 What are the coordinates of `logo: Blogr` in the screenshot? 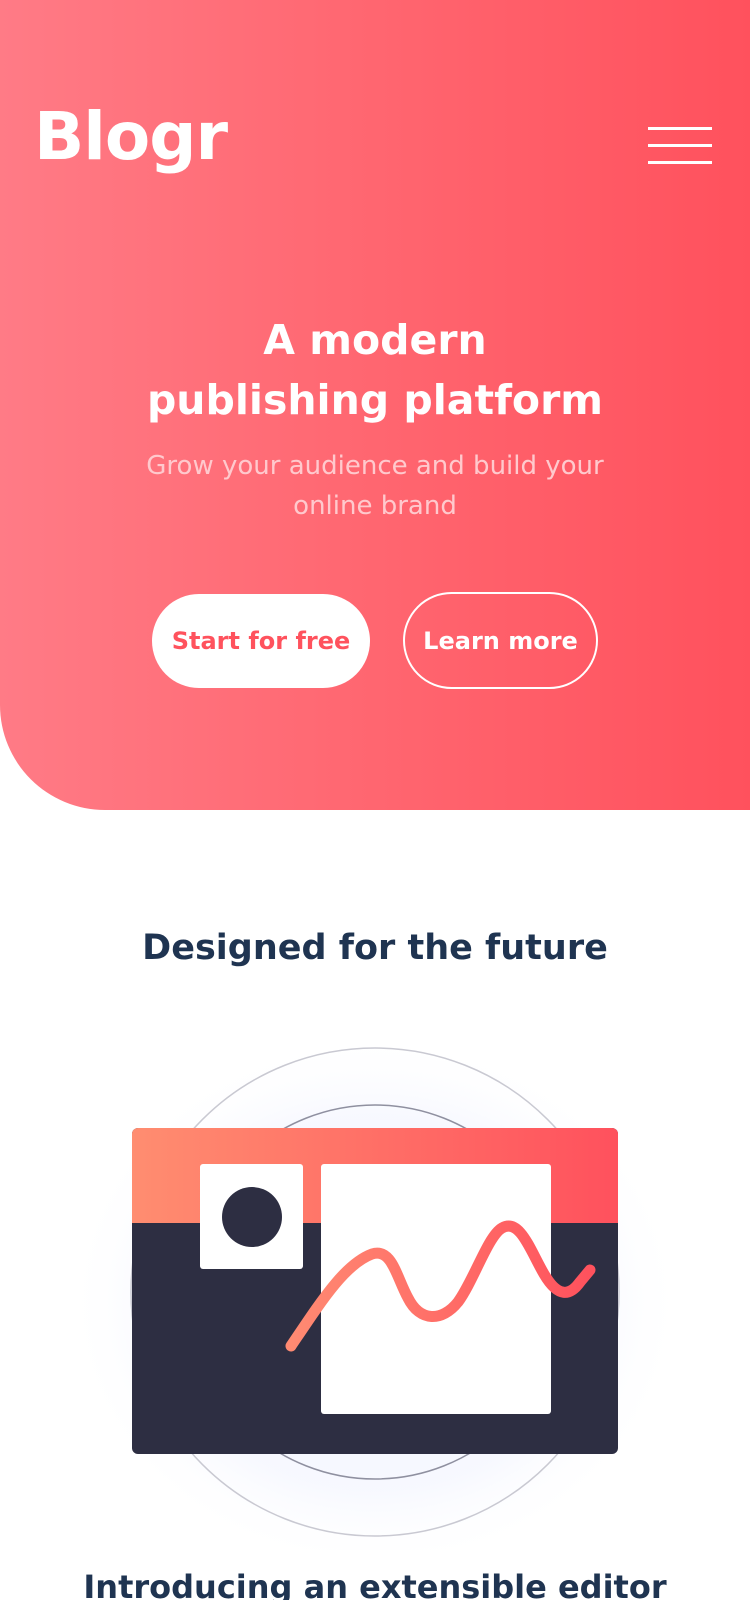 It's located at (131, 137).